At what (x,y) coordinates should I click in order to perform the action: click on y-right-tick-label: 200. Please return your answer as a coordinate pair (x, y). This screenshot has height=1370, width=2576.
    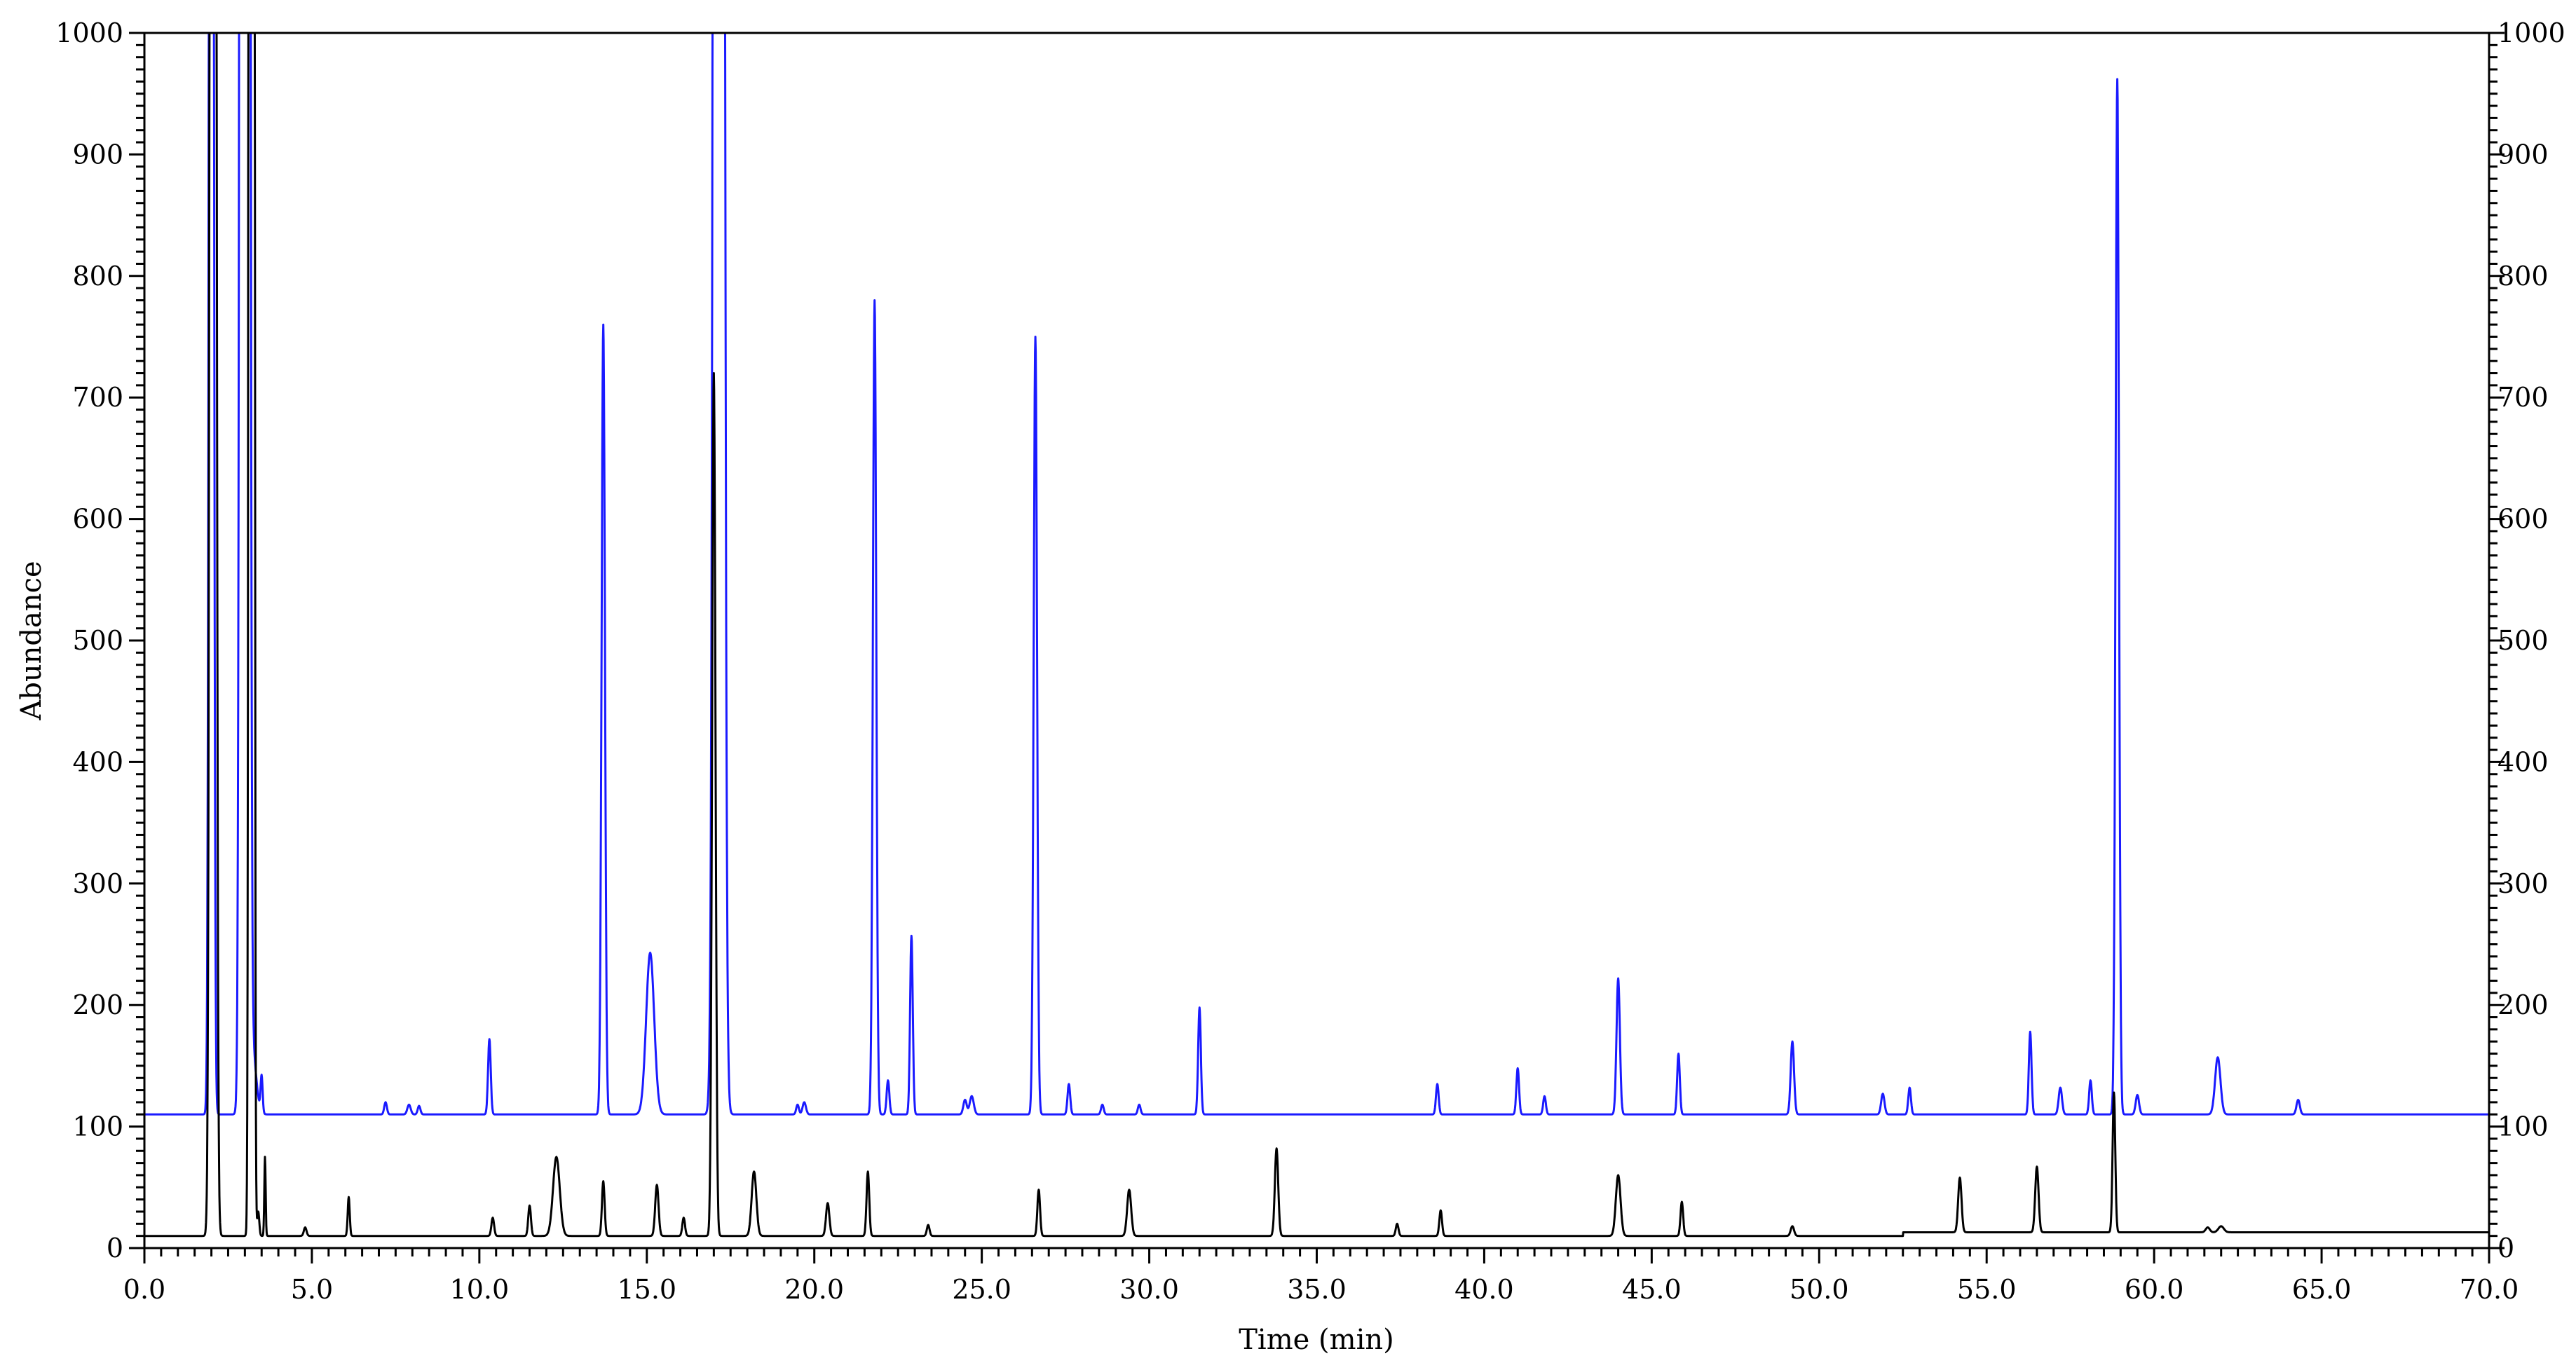
    Looking at the image, I should click on (2523, 1005).